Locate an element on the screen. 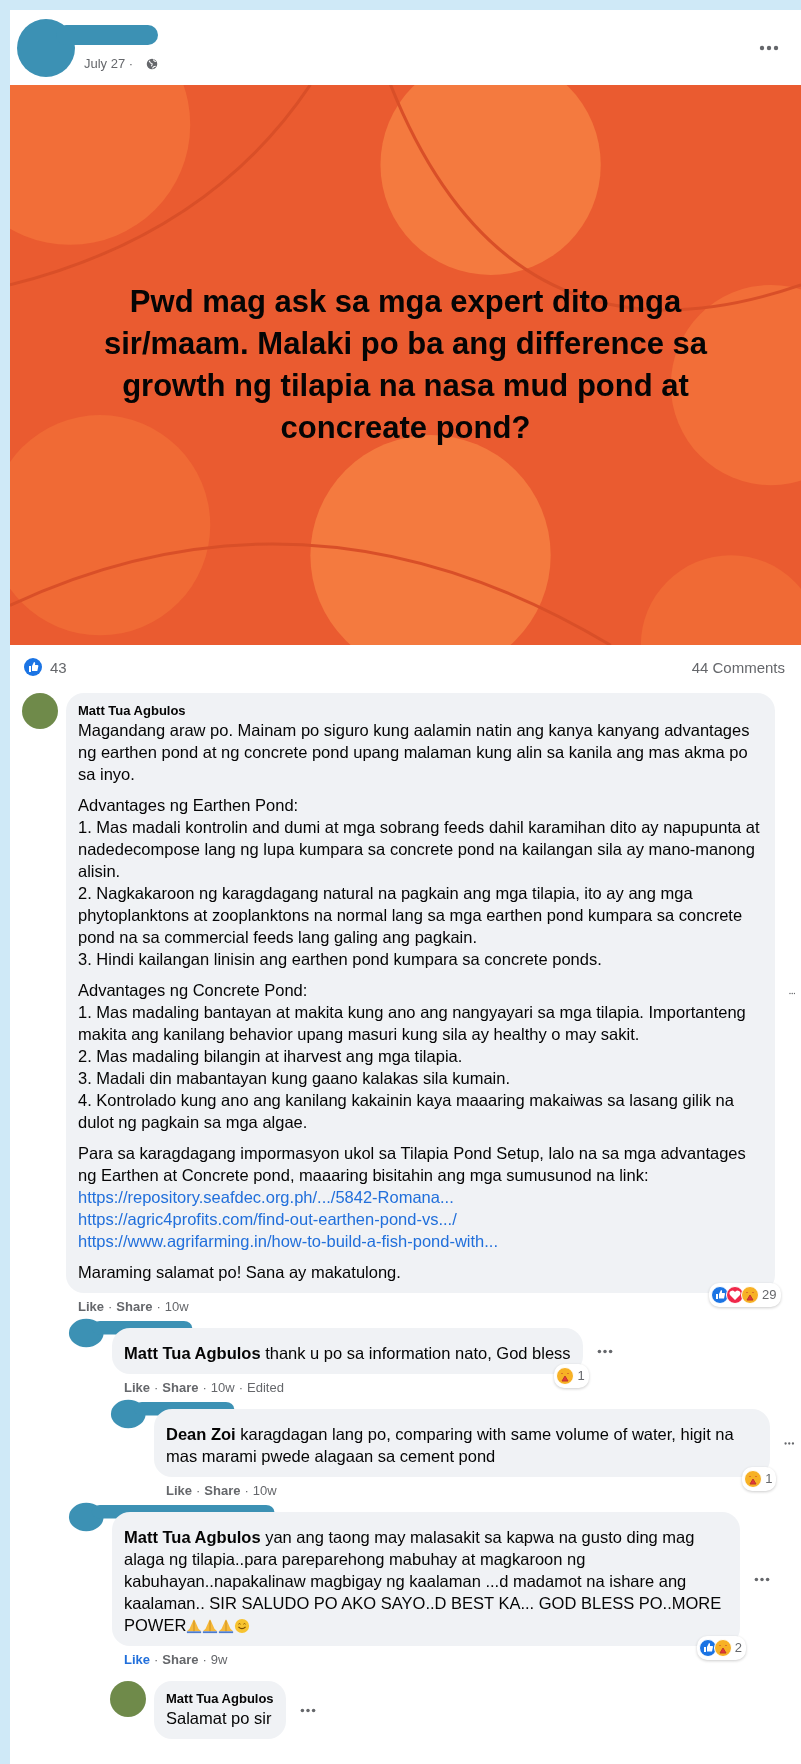 Image resolution: width=801 pixels, height=1764 pixels. comment-count: 44 Comments is located at coordinates (738, 667).